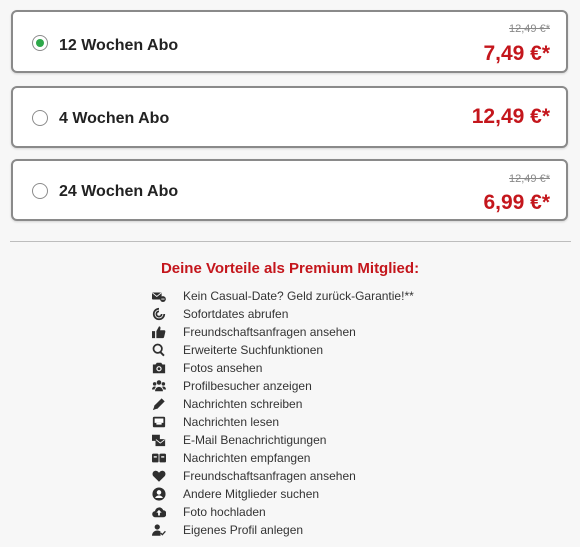 The image size is (580, 547). I want to click on benefit-item: Nachrichten empfangen, so click(282, 458).